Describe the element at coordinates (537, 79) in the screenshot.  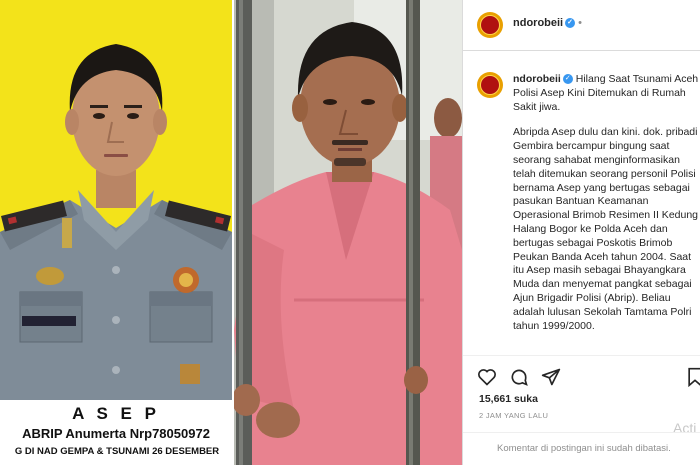
I see `caption-username: ndorobeii` at that location.